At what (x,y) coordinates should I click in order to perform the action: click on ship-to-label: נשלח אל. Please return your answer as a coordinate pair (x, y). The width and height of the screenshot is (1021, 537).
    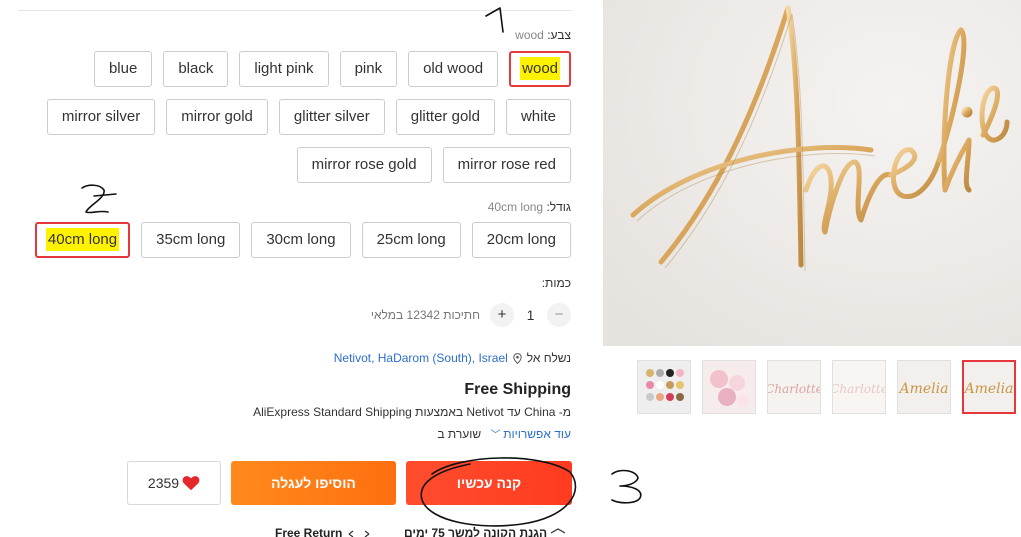
    Looking at the image, I should click on (548, 358).